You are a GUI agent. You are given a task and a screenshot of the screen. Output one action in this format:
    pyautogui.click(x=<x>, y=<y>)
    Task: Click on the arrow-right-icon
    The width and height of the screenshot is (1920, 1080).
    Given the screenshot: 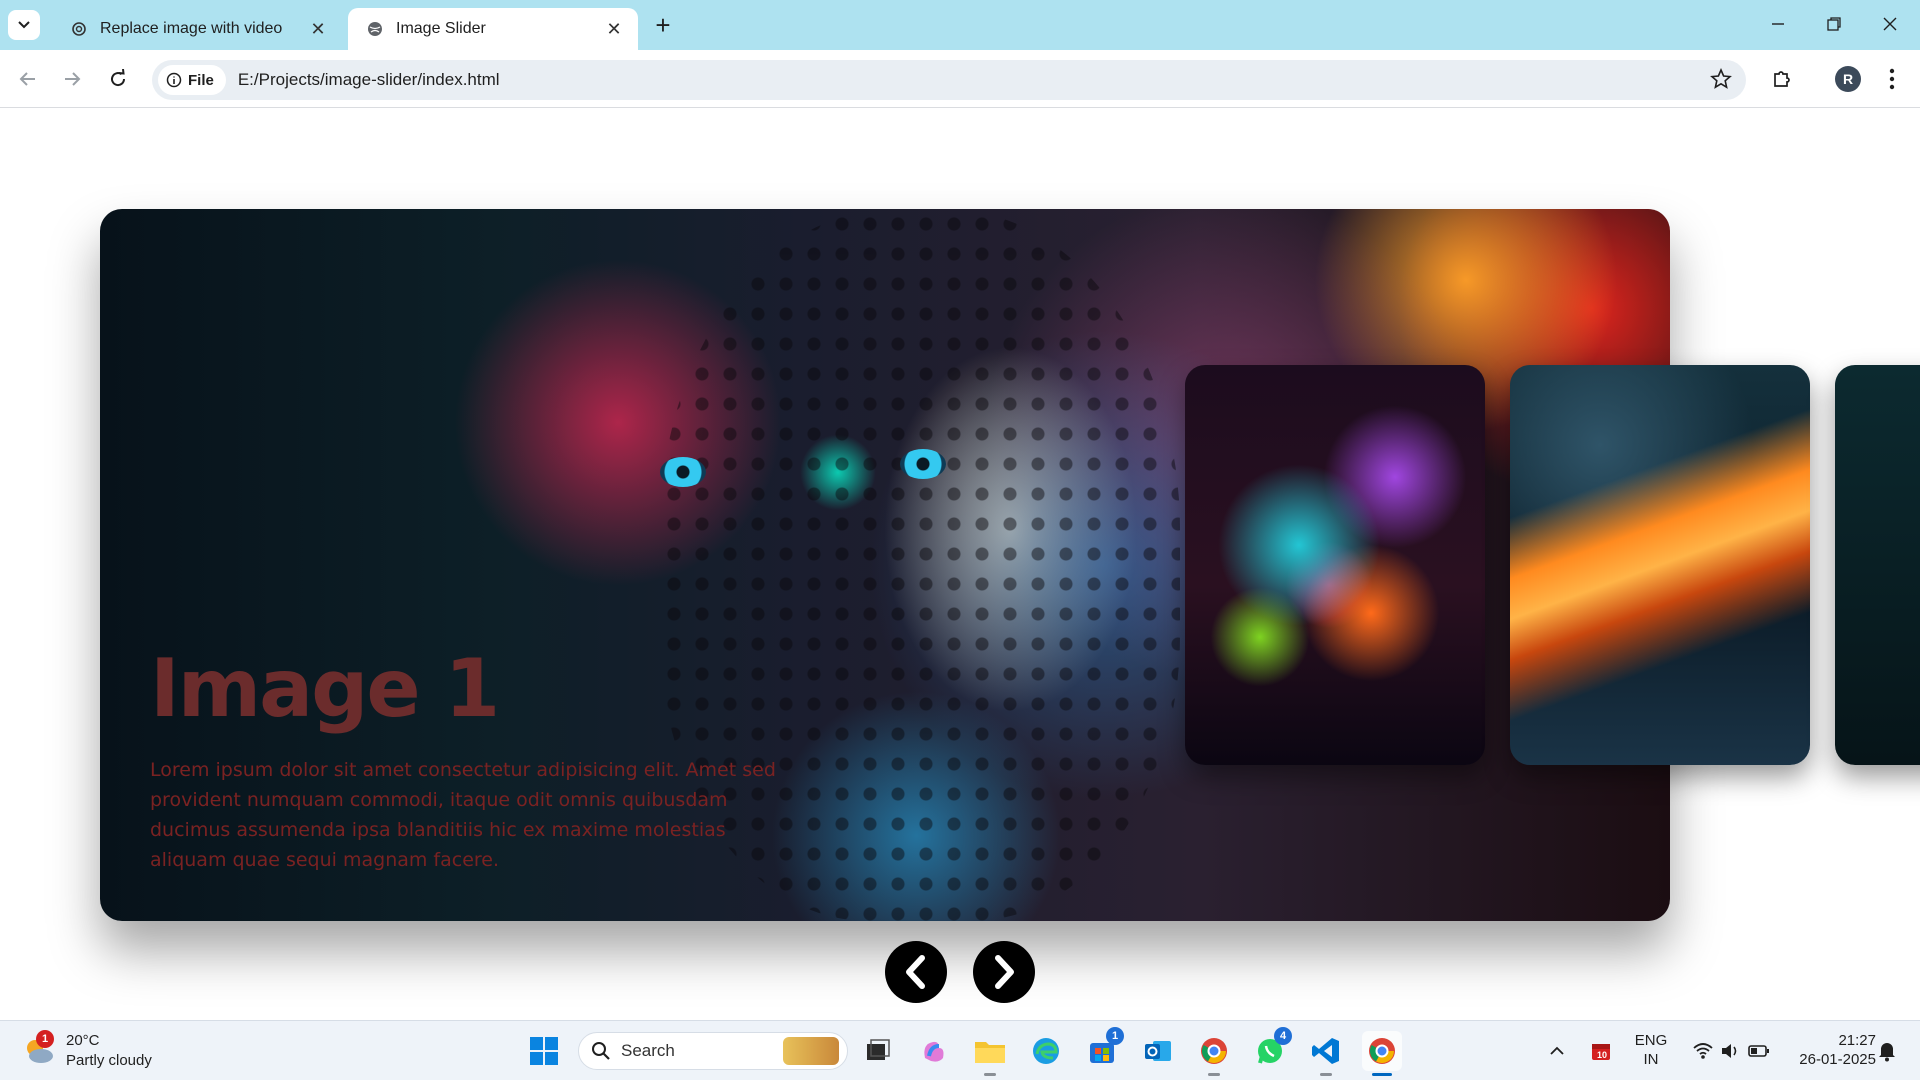 What is the action you would take?
    pyautogui.click(x=73, y=79)
    